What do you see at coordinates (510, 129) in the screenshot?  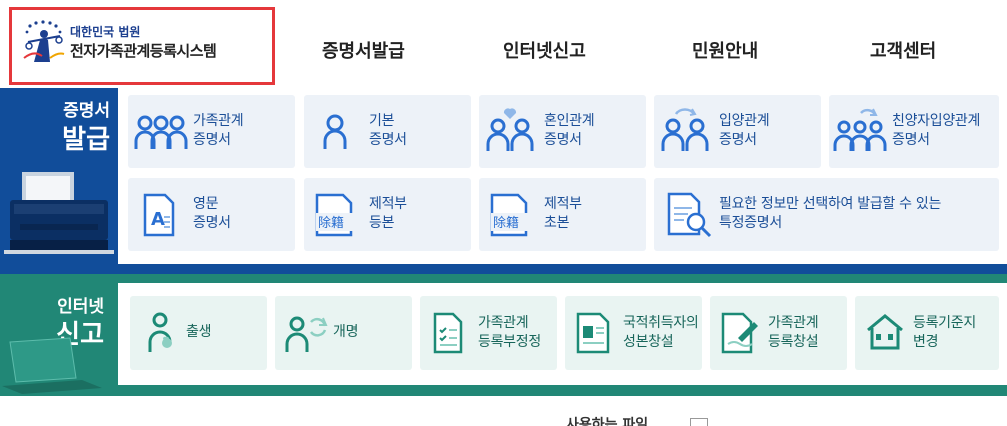 I see `couple-heart-icon` at bounding box center [510, 129].